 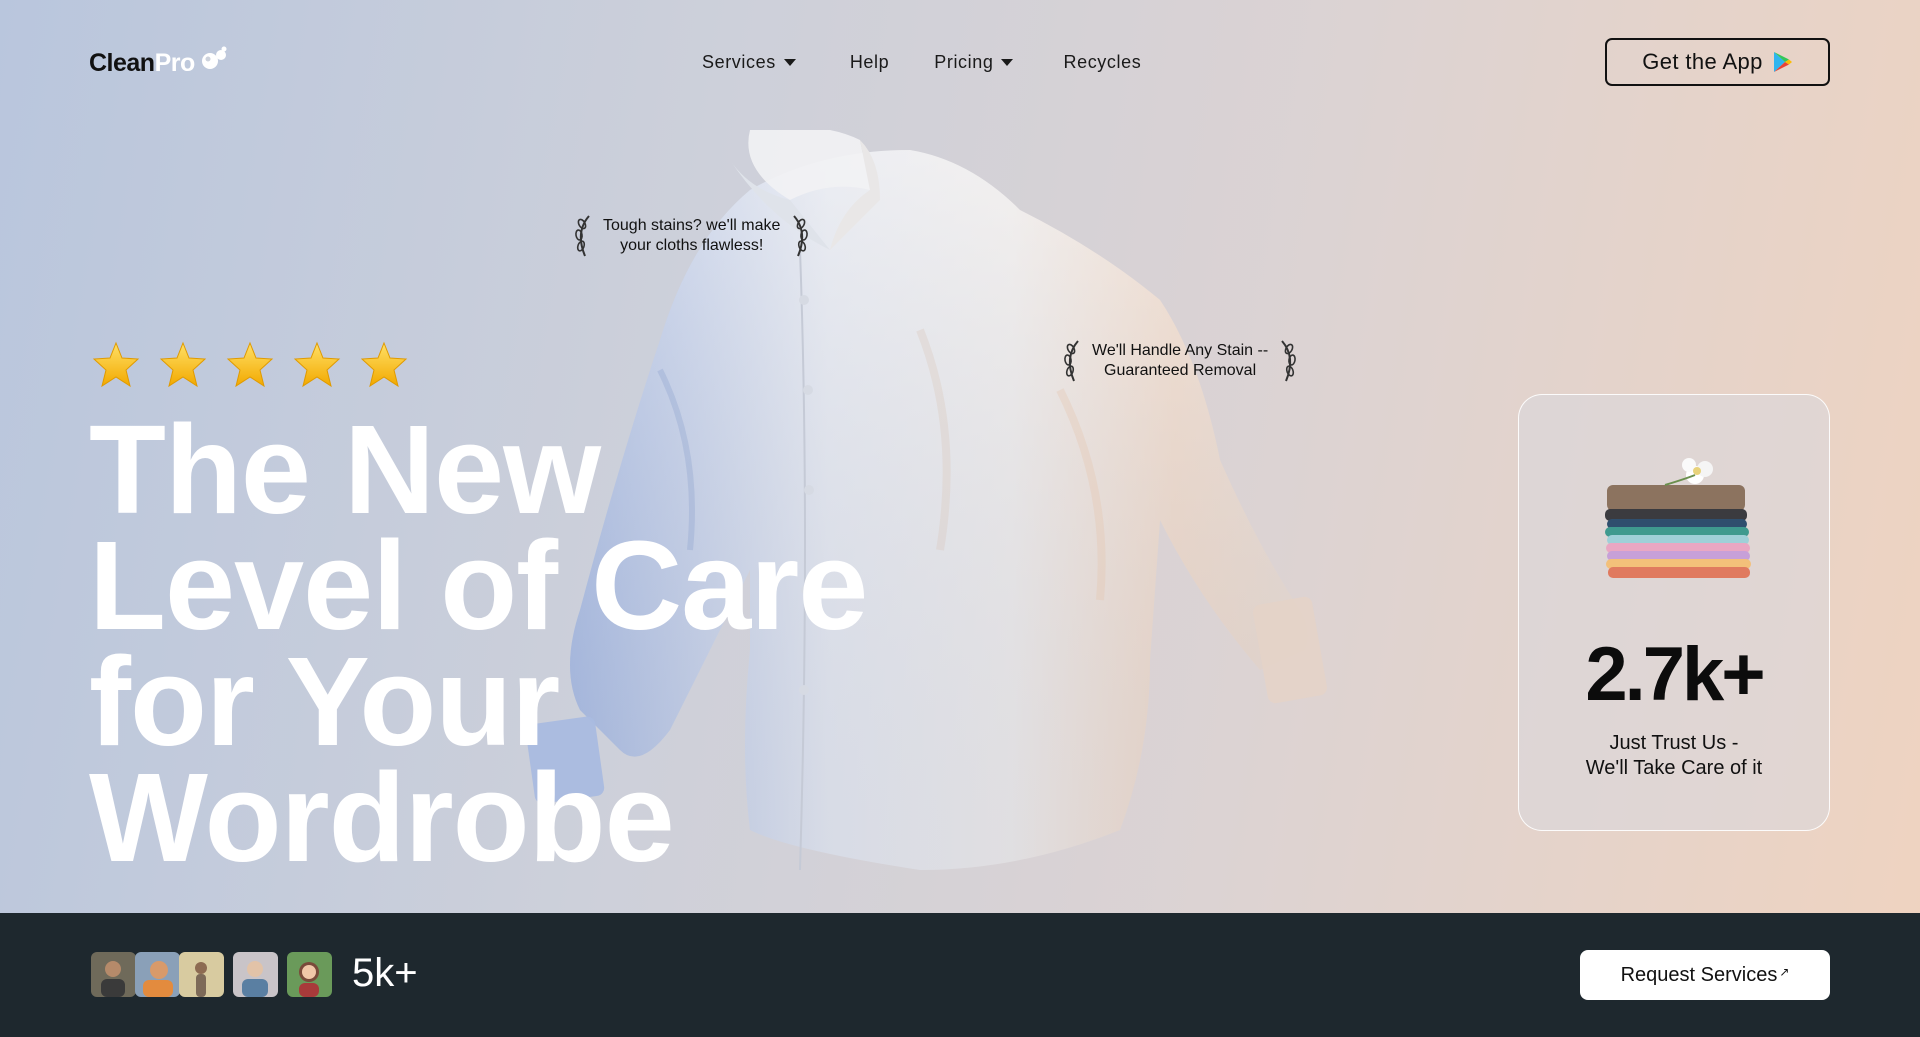 I want to click on brand-logo: Clean Pro, so click(x=159, y=62).